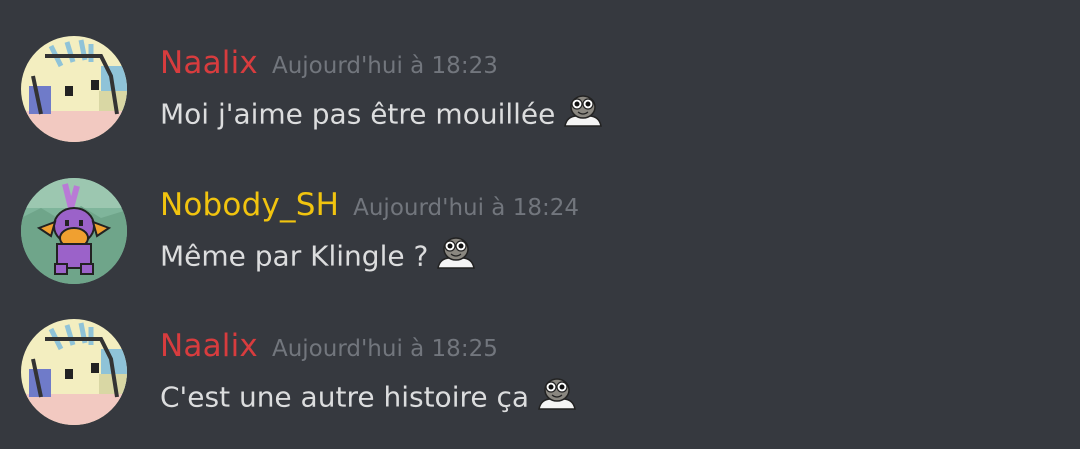  I want to click on message-content: Moi j'aime pas être mouillée, so click(382, 113).